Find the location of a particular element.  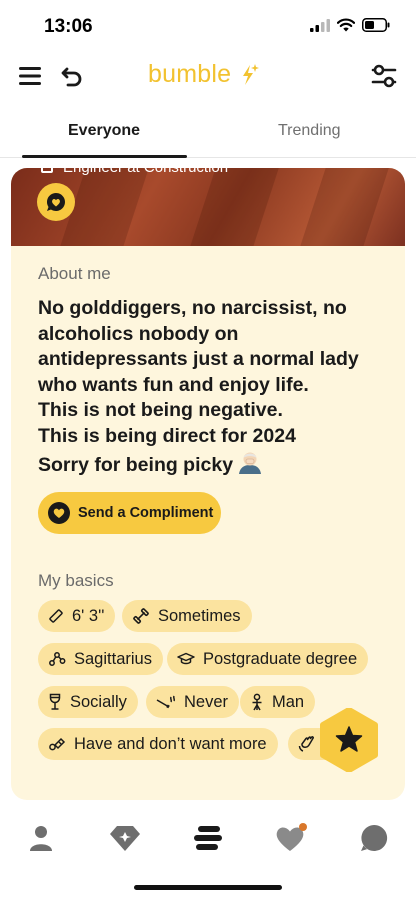

basic-chip-zodiac: Sagittarius is located at coordinates (100, 659).